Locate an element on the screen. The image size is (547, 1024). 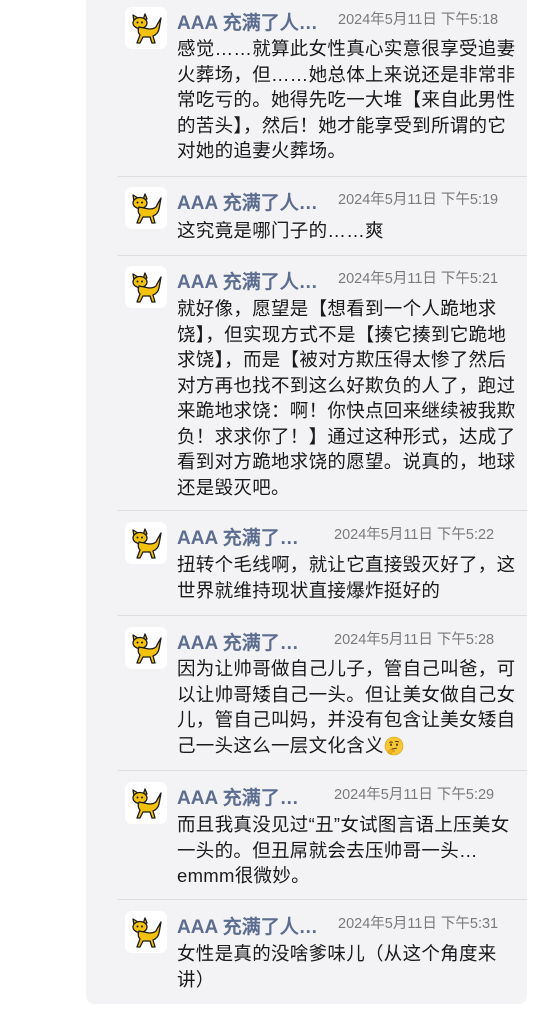
message-timestamp: 2024年5月11日 下午5:31 is located at coordinates (418, 924).